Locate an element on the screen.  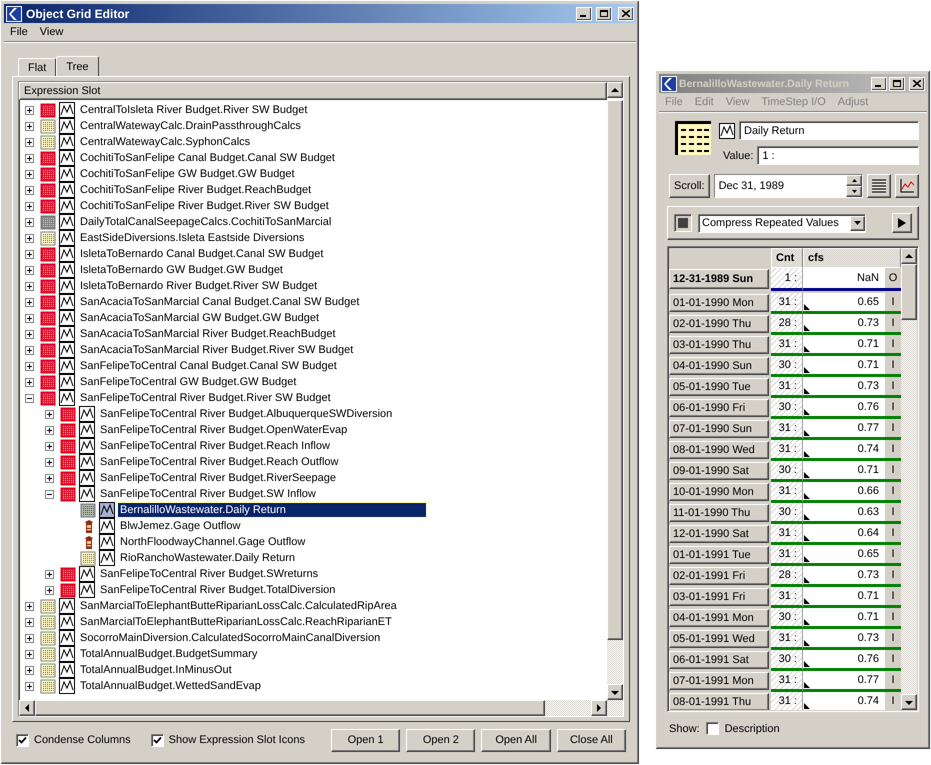
action-button: Open All is located at coordinates (516, 740).